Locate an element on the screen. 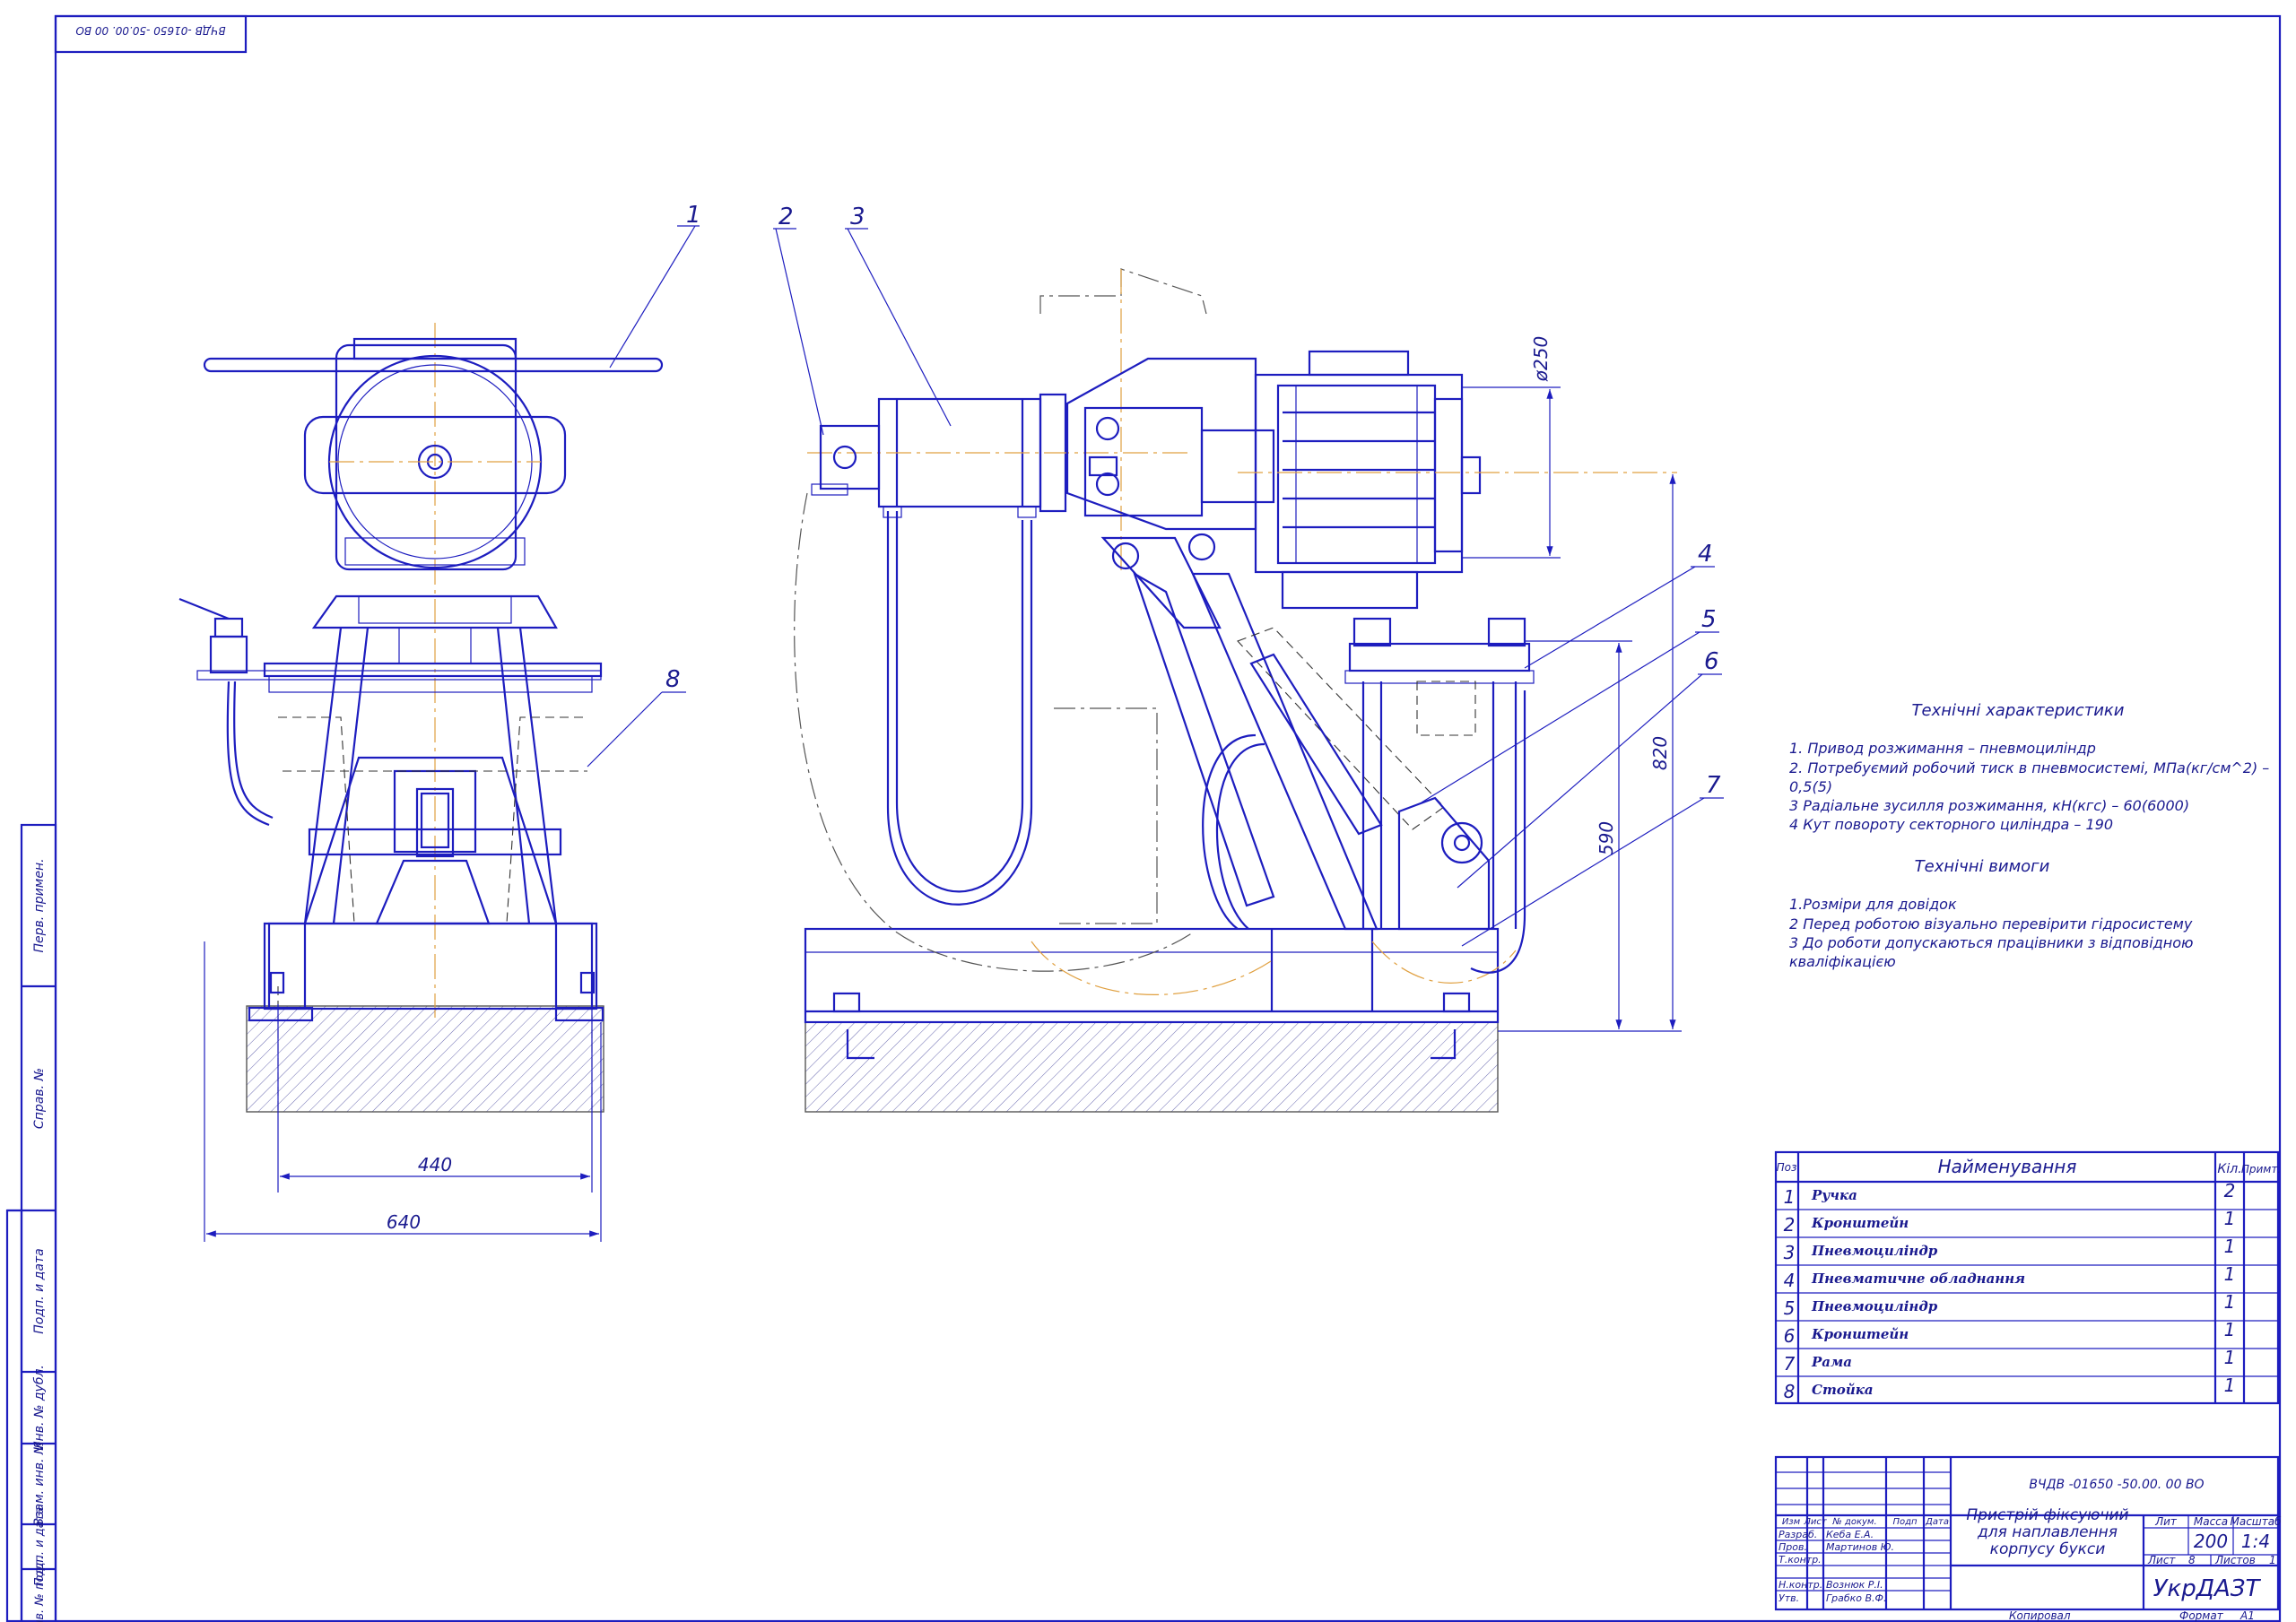 The image size is (2296, 1622). bom-head-note: Примт. is located at coordinates (2261, 1169).